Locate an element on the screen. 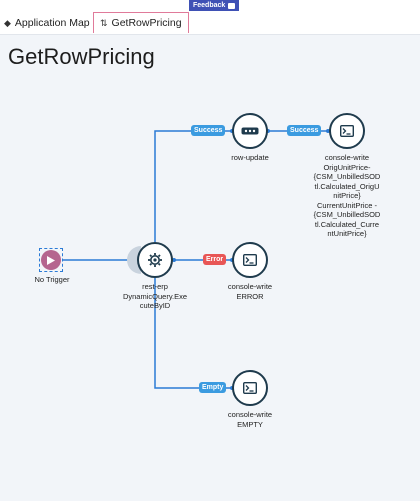  empty-badge: Empty is located at coordinates (213, 387).